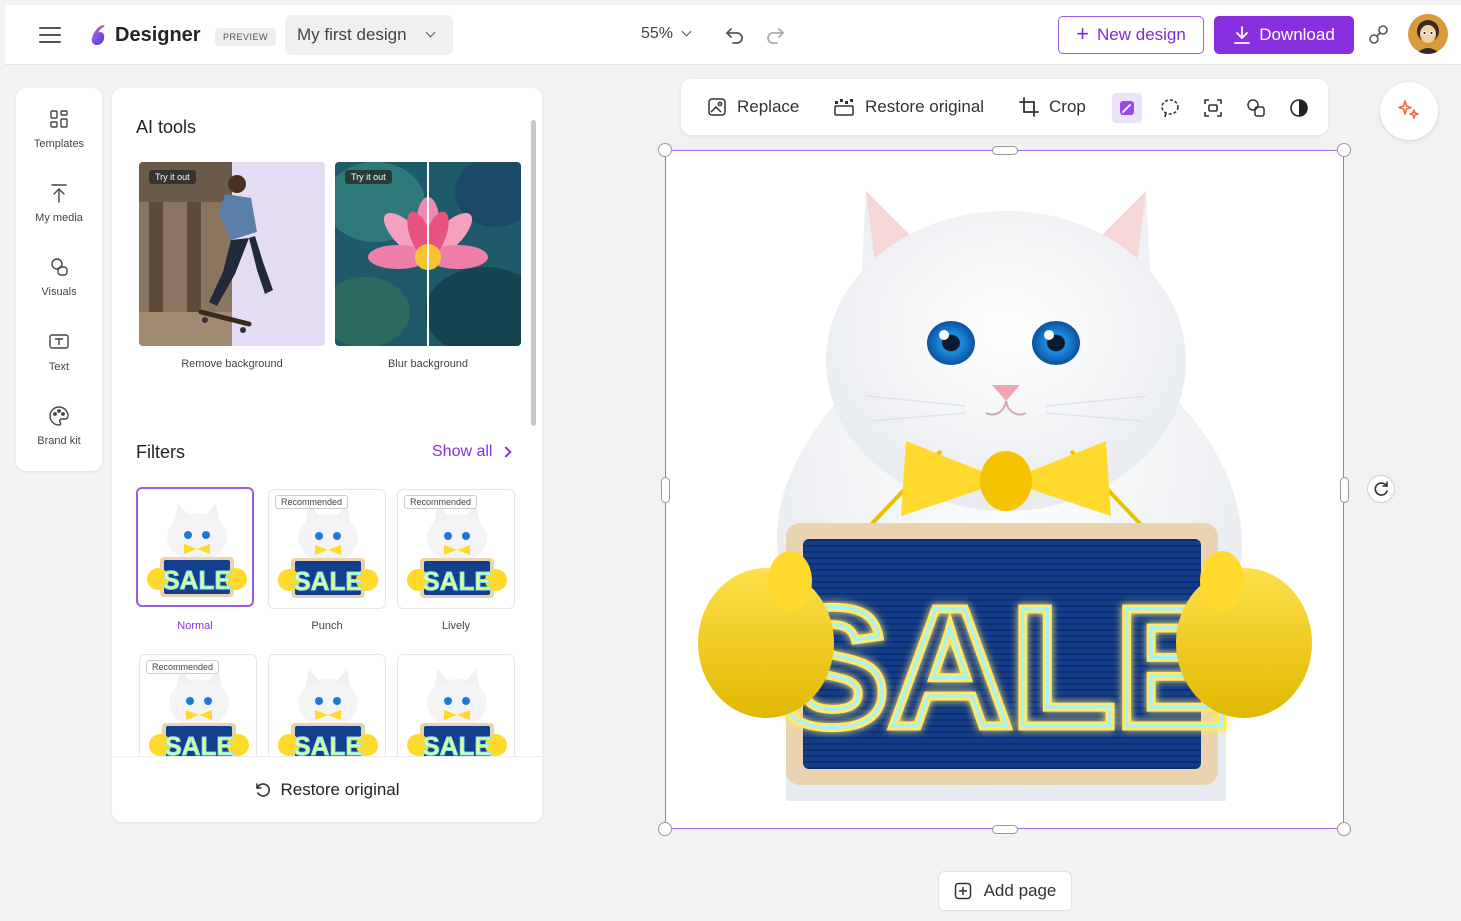  I want to click on expand-image-button, so click(1213, 108).